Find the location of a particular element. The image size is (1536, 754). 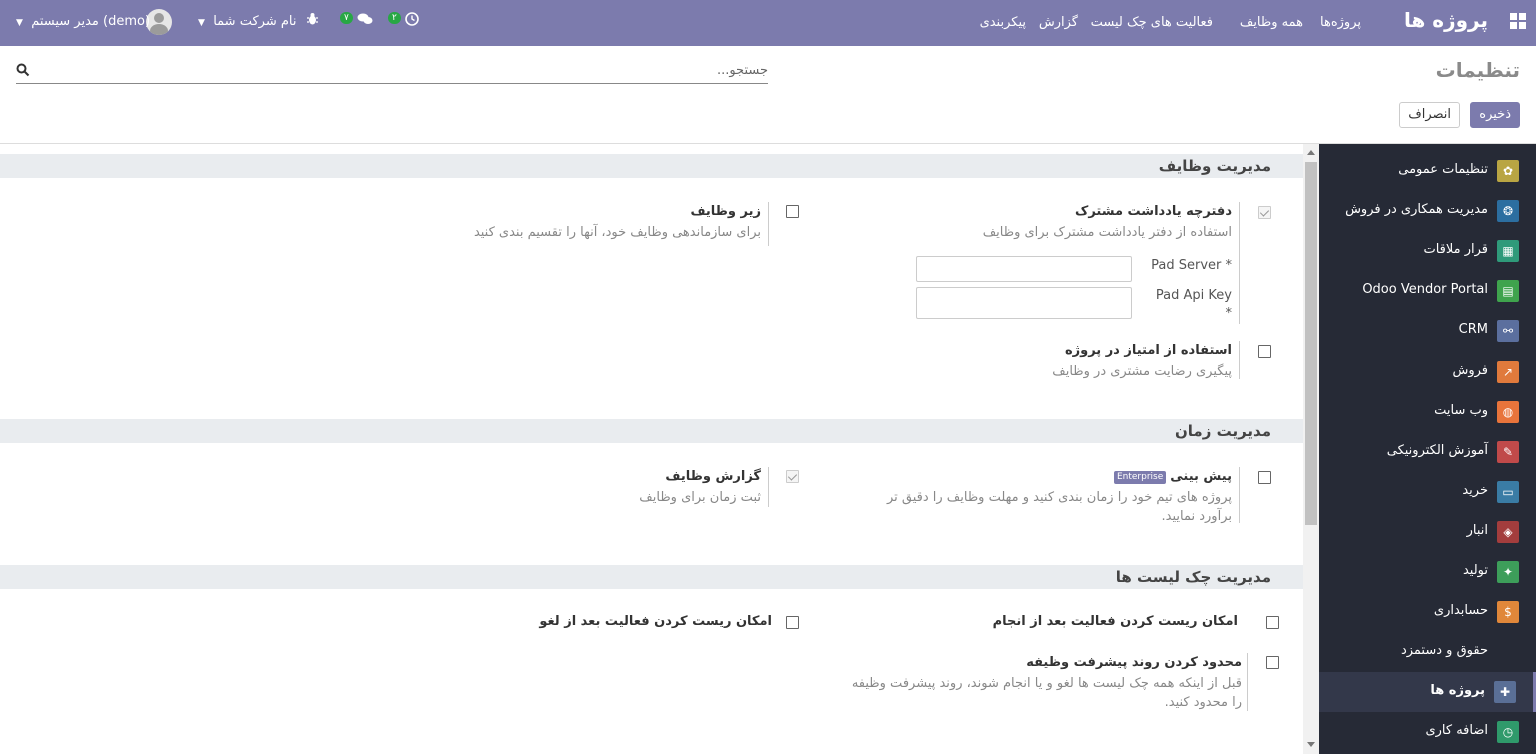

activity-systray: ۲ is located at coordinates (403, 20).